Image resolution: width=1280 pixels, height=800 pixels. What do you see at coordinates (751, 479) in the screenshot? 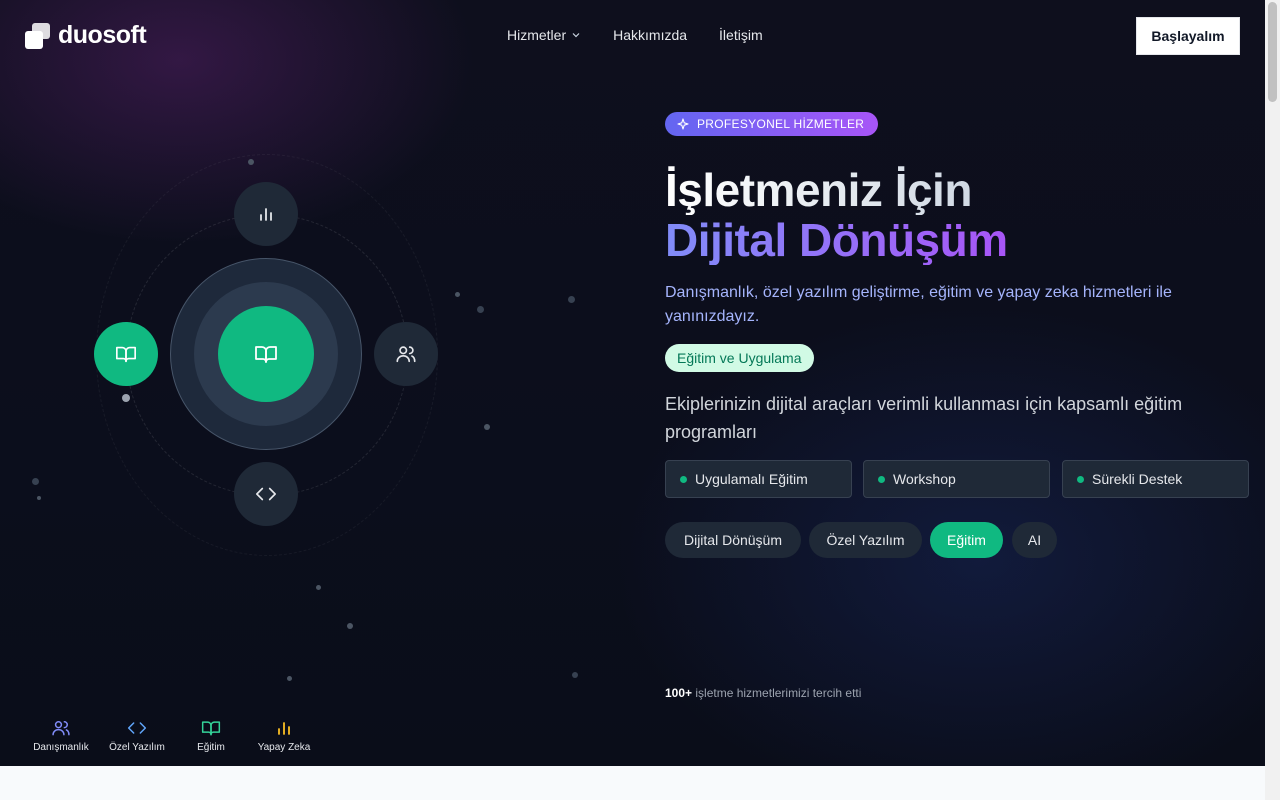
I see `feature-label: Uygulamalı Eğitim` at bounding box center [751, 479].